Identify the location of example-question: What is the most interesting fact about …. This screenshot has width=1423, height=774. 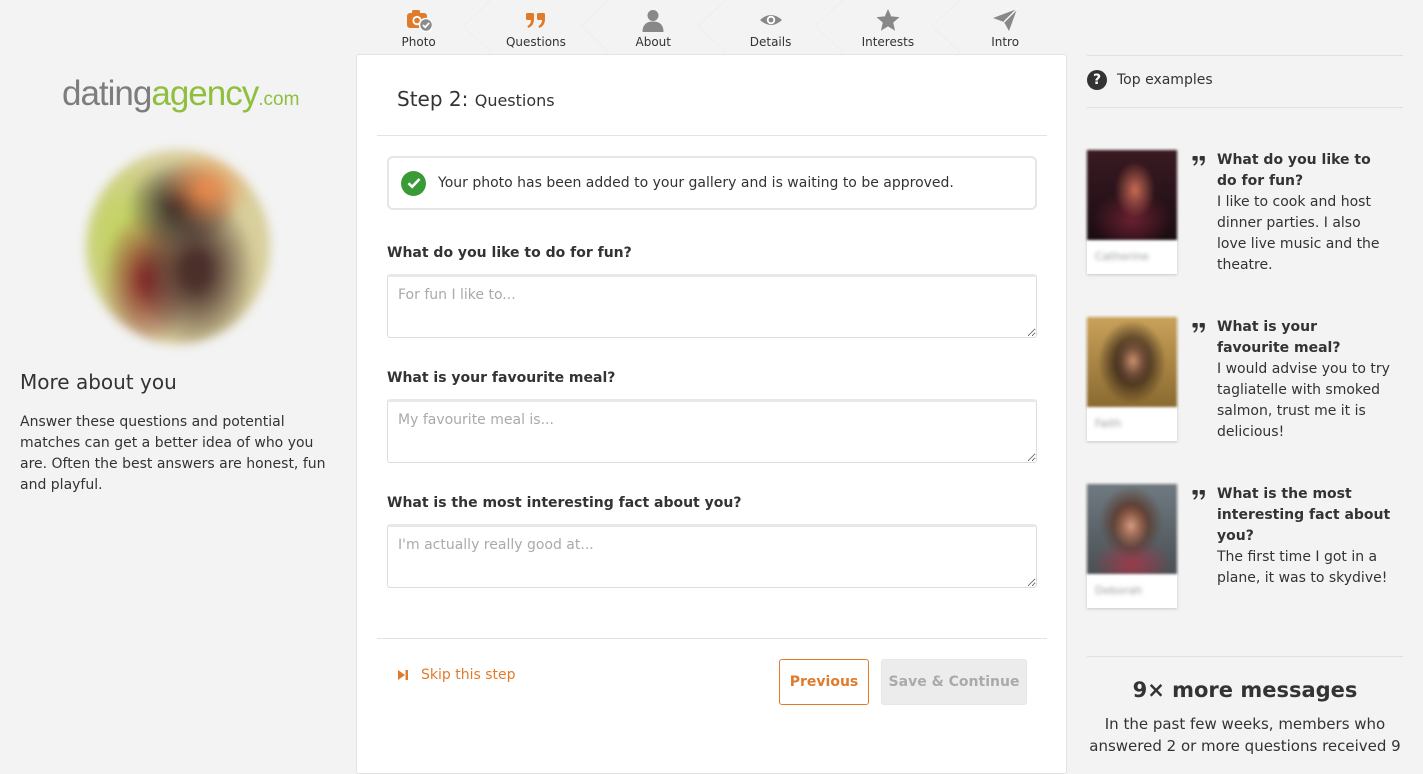
(1304, 536).